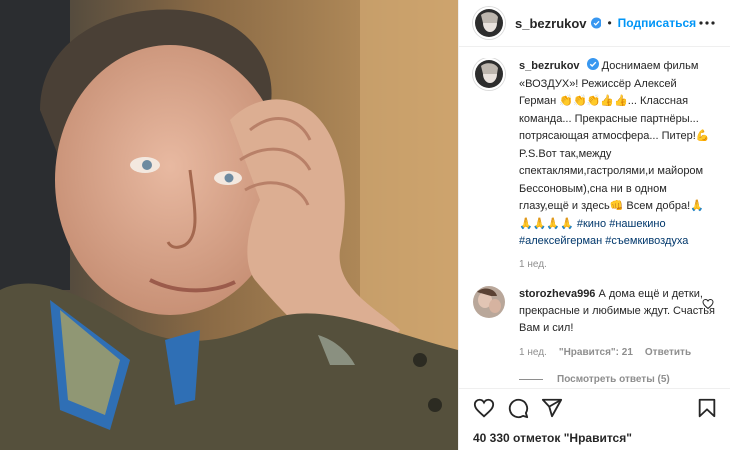 This screenshot has height=450, width=730. Describe the element at coordinates (560, 241) in the screenshot. I see `hashtag-link: #алексейгерман` at that location.